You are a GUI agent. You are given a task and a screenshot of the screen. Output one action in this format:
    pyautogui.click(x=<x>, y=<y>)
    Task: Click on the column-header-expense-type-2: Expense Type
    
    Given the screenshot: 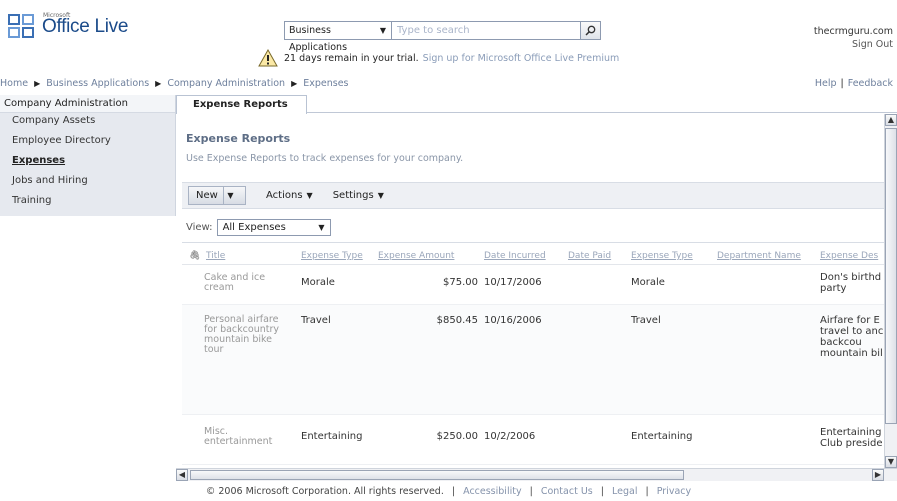 What is the action you would take?
    pyautogui.click(x=662, y=256)
    